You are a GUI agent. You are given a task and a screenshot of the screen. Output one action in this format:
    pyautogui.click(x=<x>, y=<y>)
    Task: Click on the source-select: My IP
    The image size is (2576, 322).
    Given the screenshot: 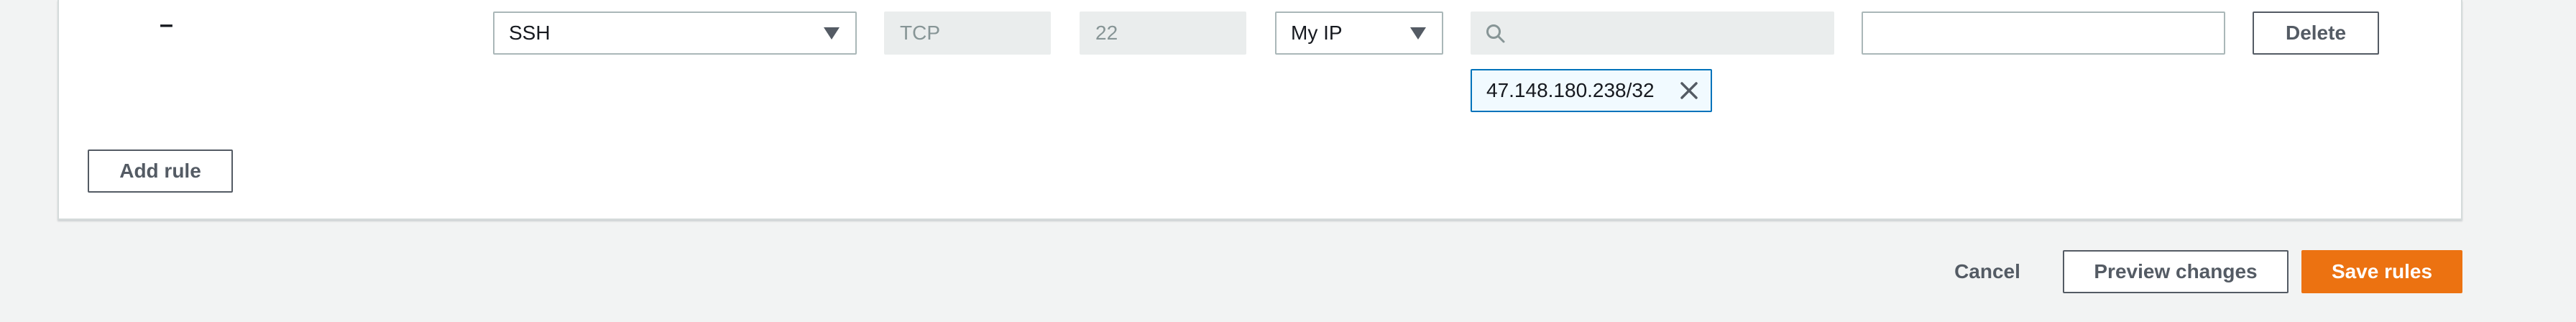 What is the action you would take?
    pyautogui.click(x=1359, y=33)
    